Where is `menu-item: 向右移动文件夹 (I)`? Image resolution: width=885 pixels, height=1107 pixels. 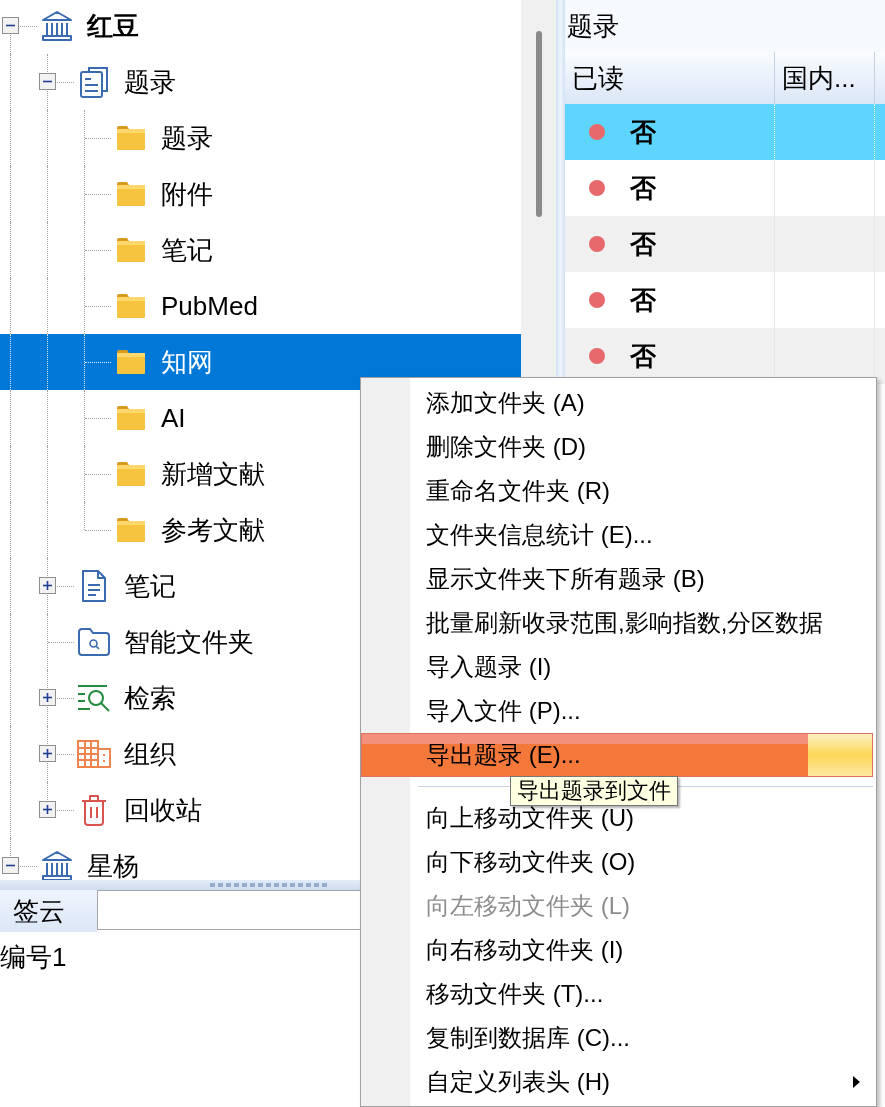
menu-item: 向右移动文件夹 (I) is located at coordinates (617, 950).